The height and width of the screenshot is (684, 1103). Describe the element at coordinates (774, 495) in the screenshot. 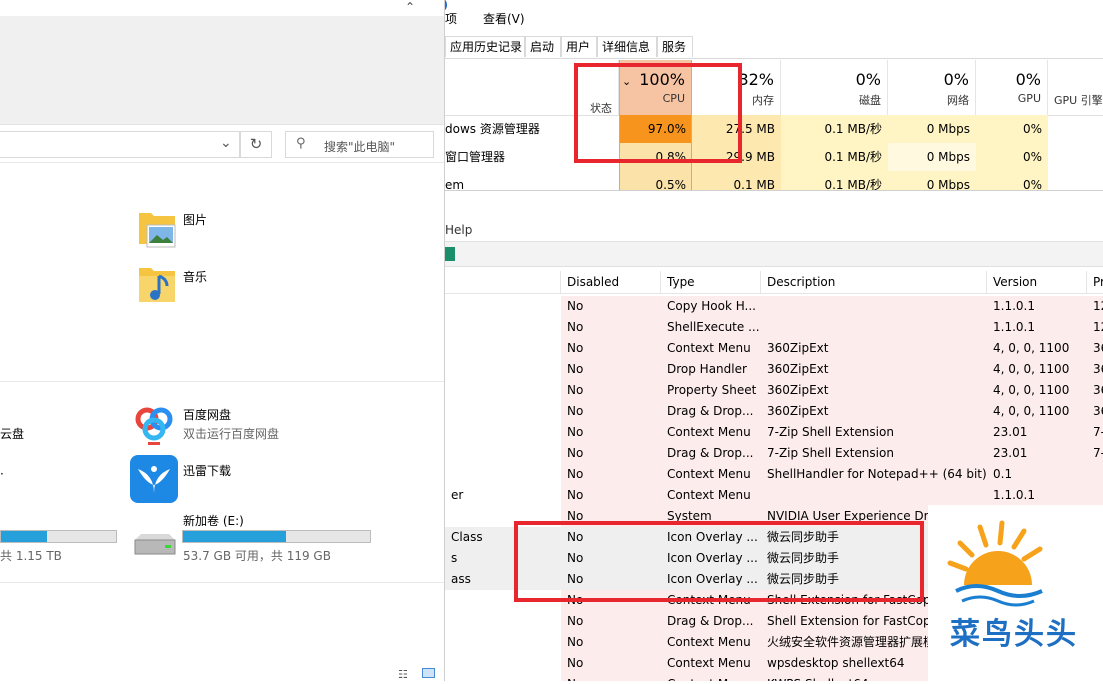

I see `table-row: er No Context Menu 1.1.0.1` at that location.